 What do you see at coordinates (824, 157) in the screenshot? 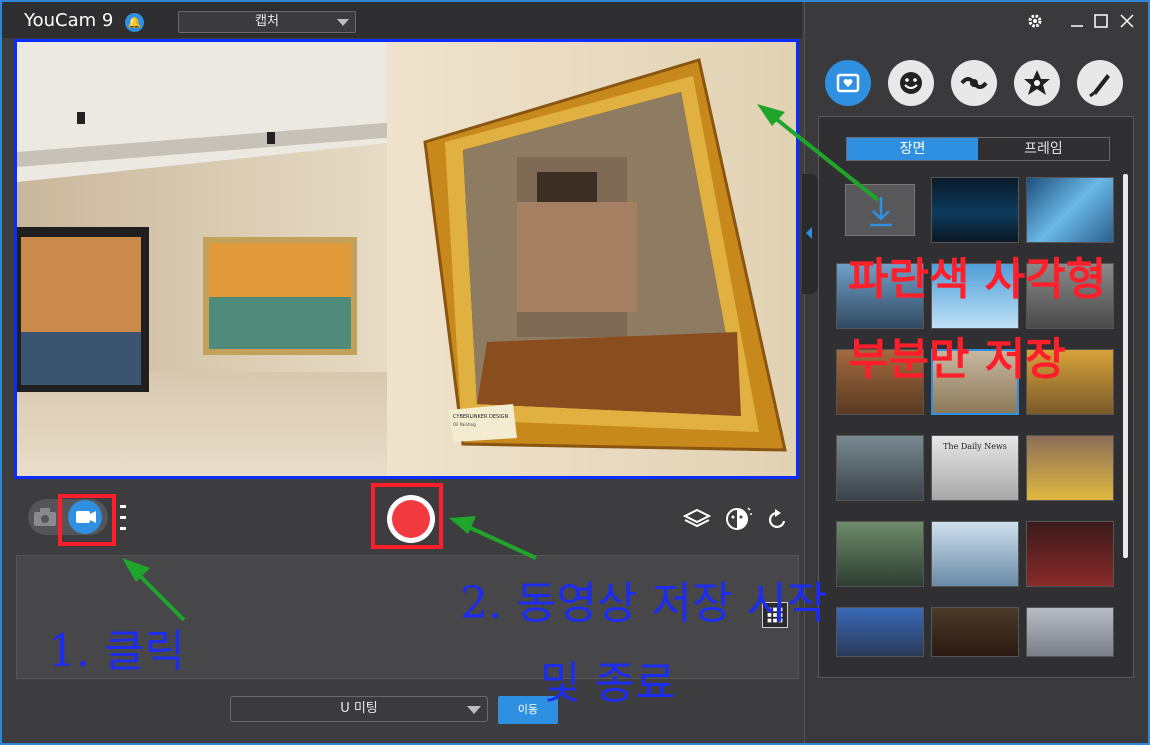
I see `annotation-arrow-note` at bounding box center [824, 157].